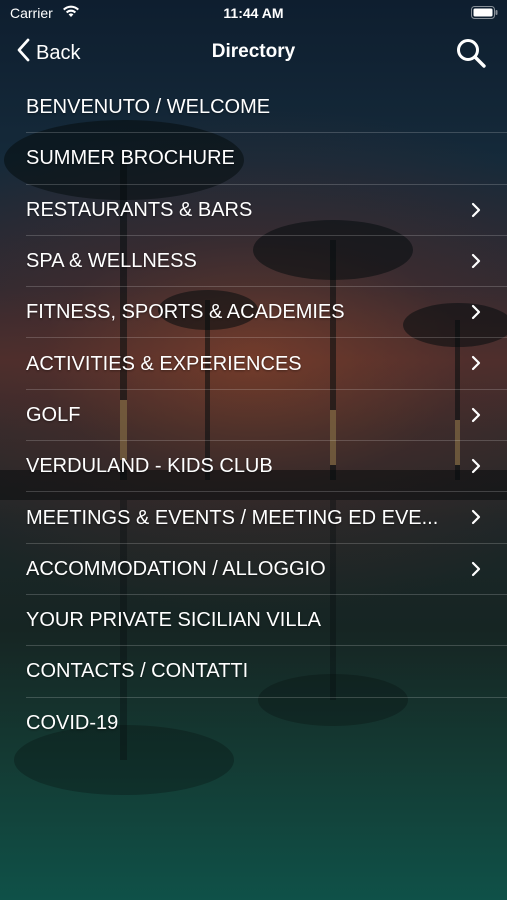  I want to click on page-title: Directory, so click(253, 51).